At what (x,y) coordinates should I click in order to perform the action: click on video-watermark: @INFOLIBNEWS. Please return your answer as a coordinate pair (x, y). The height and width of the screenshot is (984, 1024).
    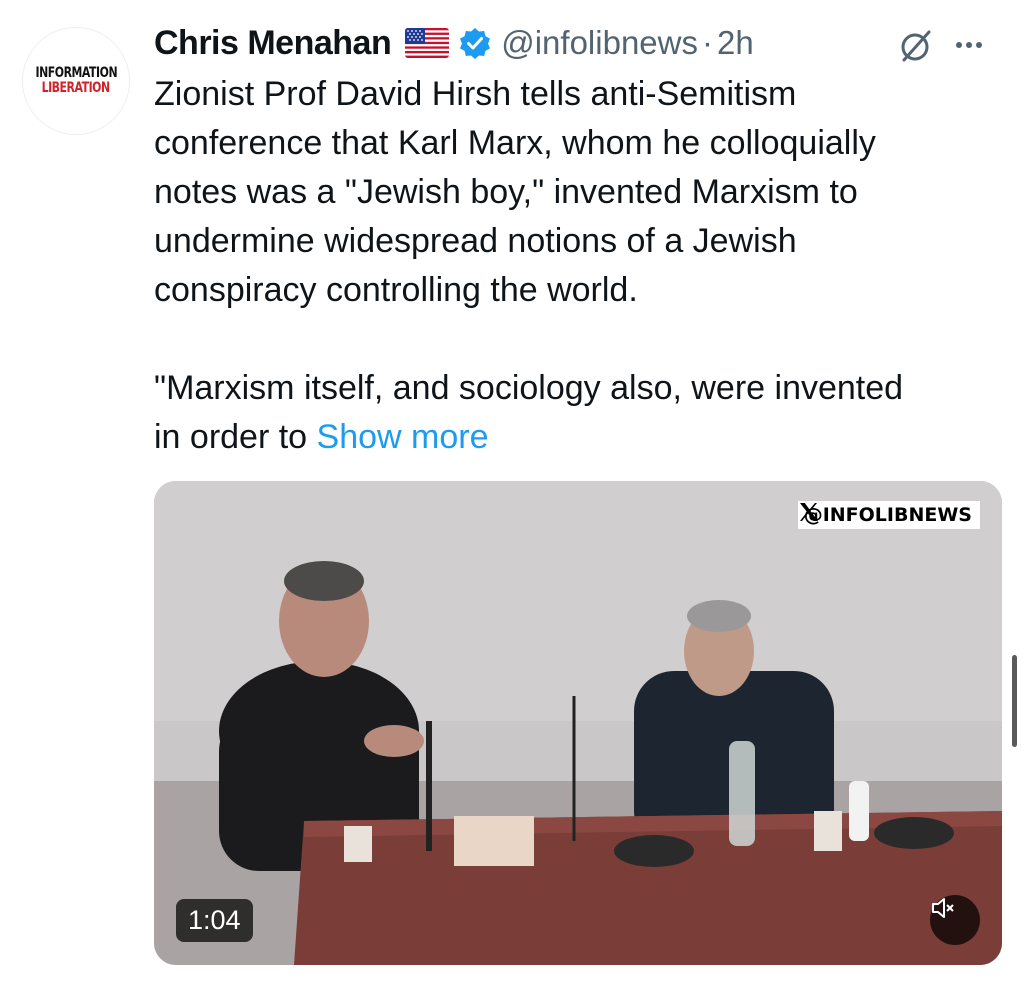
    Looking at the image, I should click on (888, 515).